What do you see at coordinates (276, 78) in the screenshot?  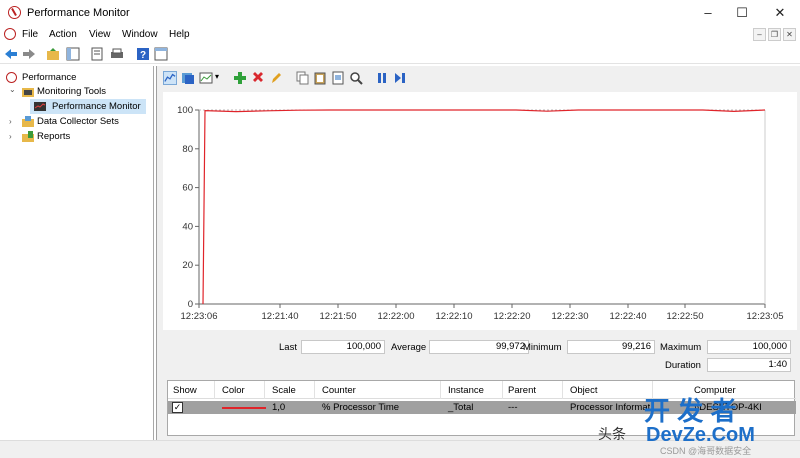 I see `highlight-pencil-icon` at bounding box center [276, 78].